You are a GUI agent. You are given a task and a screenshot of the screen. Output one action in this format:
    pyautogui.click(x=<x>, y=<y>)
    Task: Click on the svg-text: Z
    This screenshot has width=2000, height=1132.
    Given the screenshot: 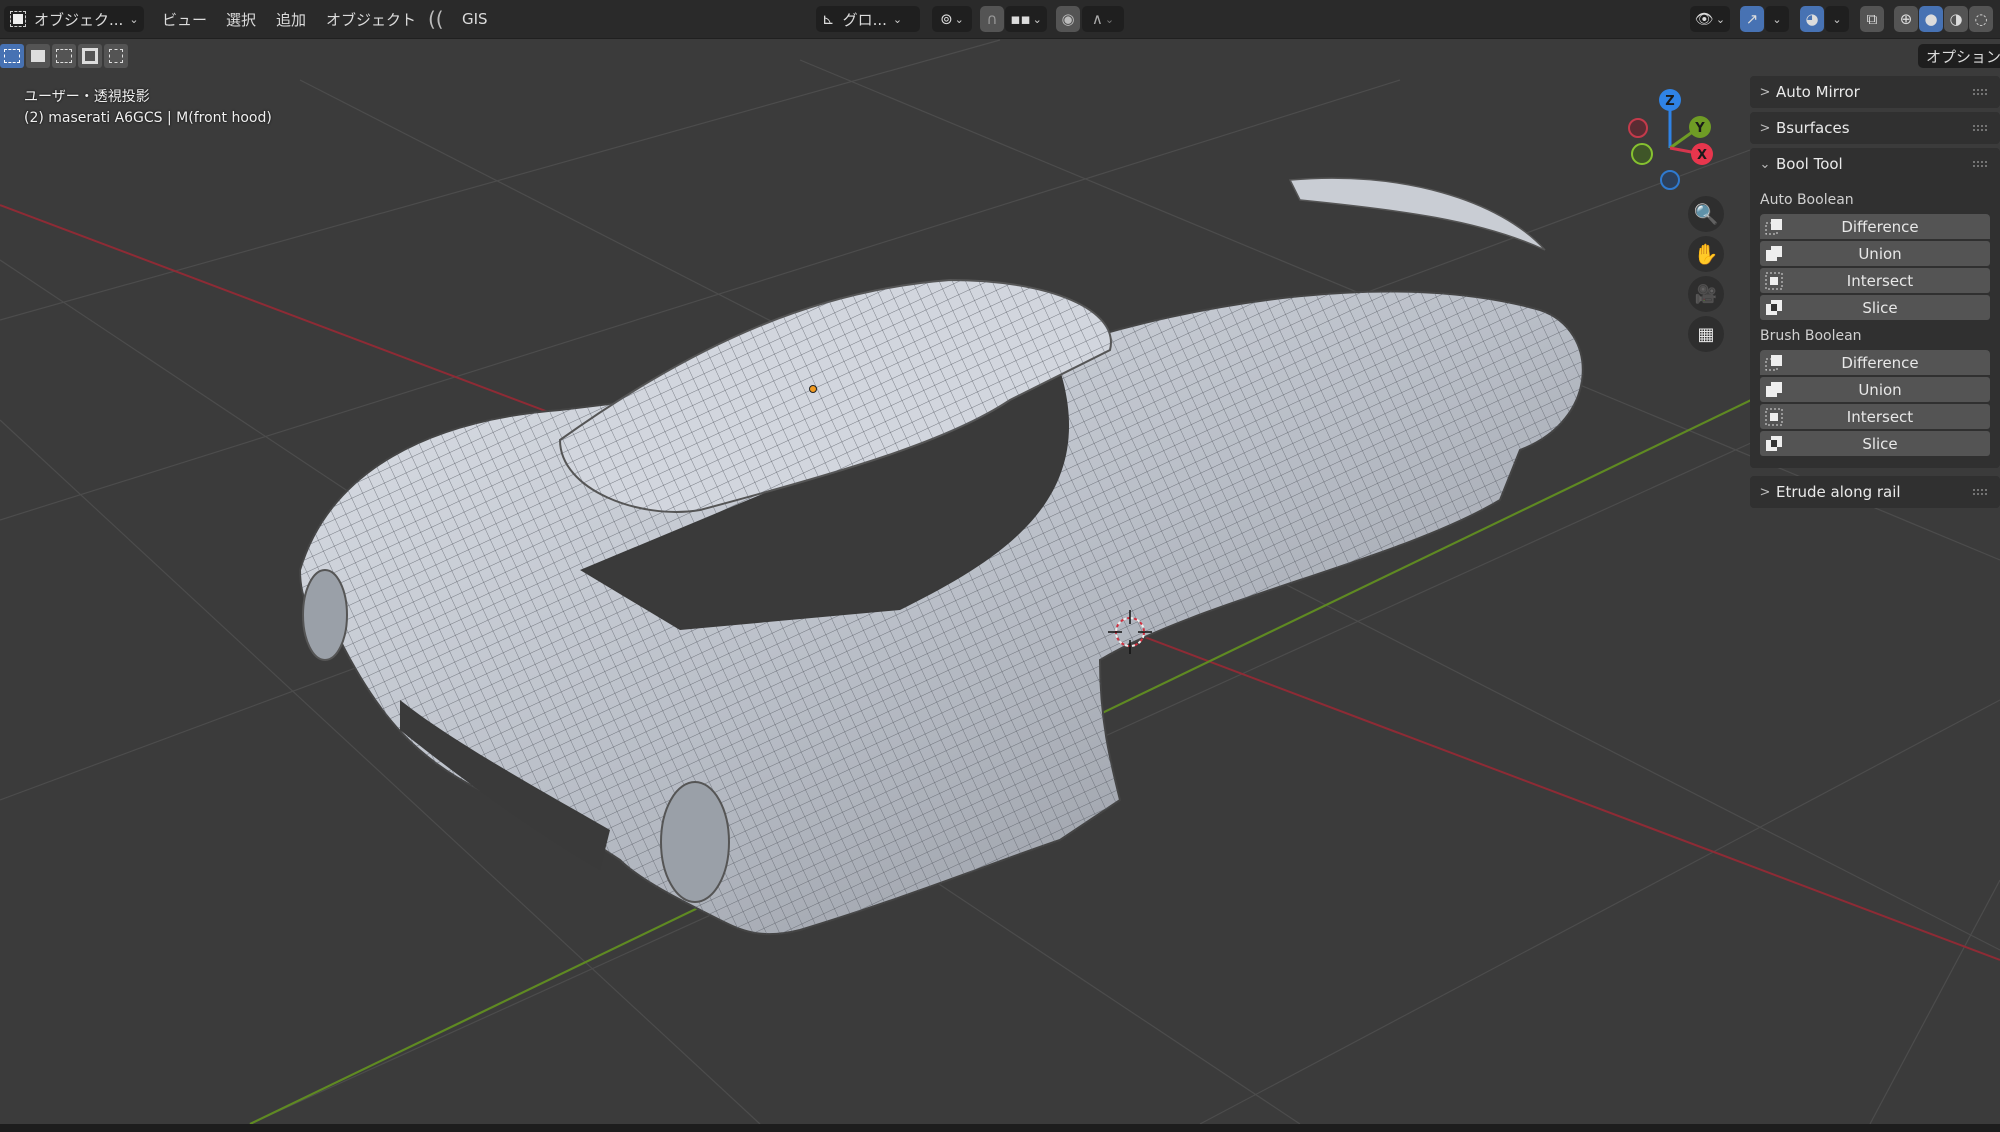 What is the action you would take?
    pyautogui.click(x=1669, y=101)
    